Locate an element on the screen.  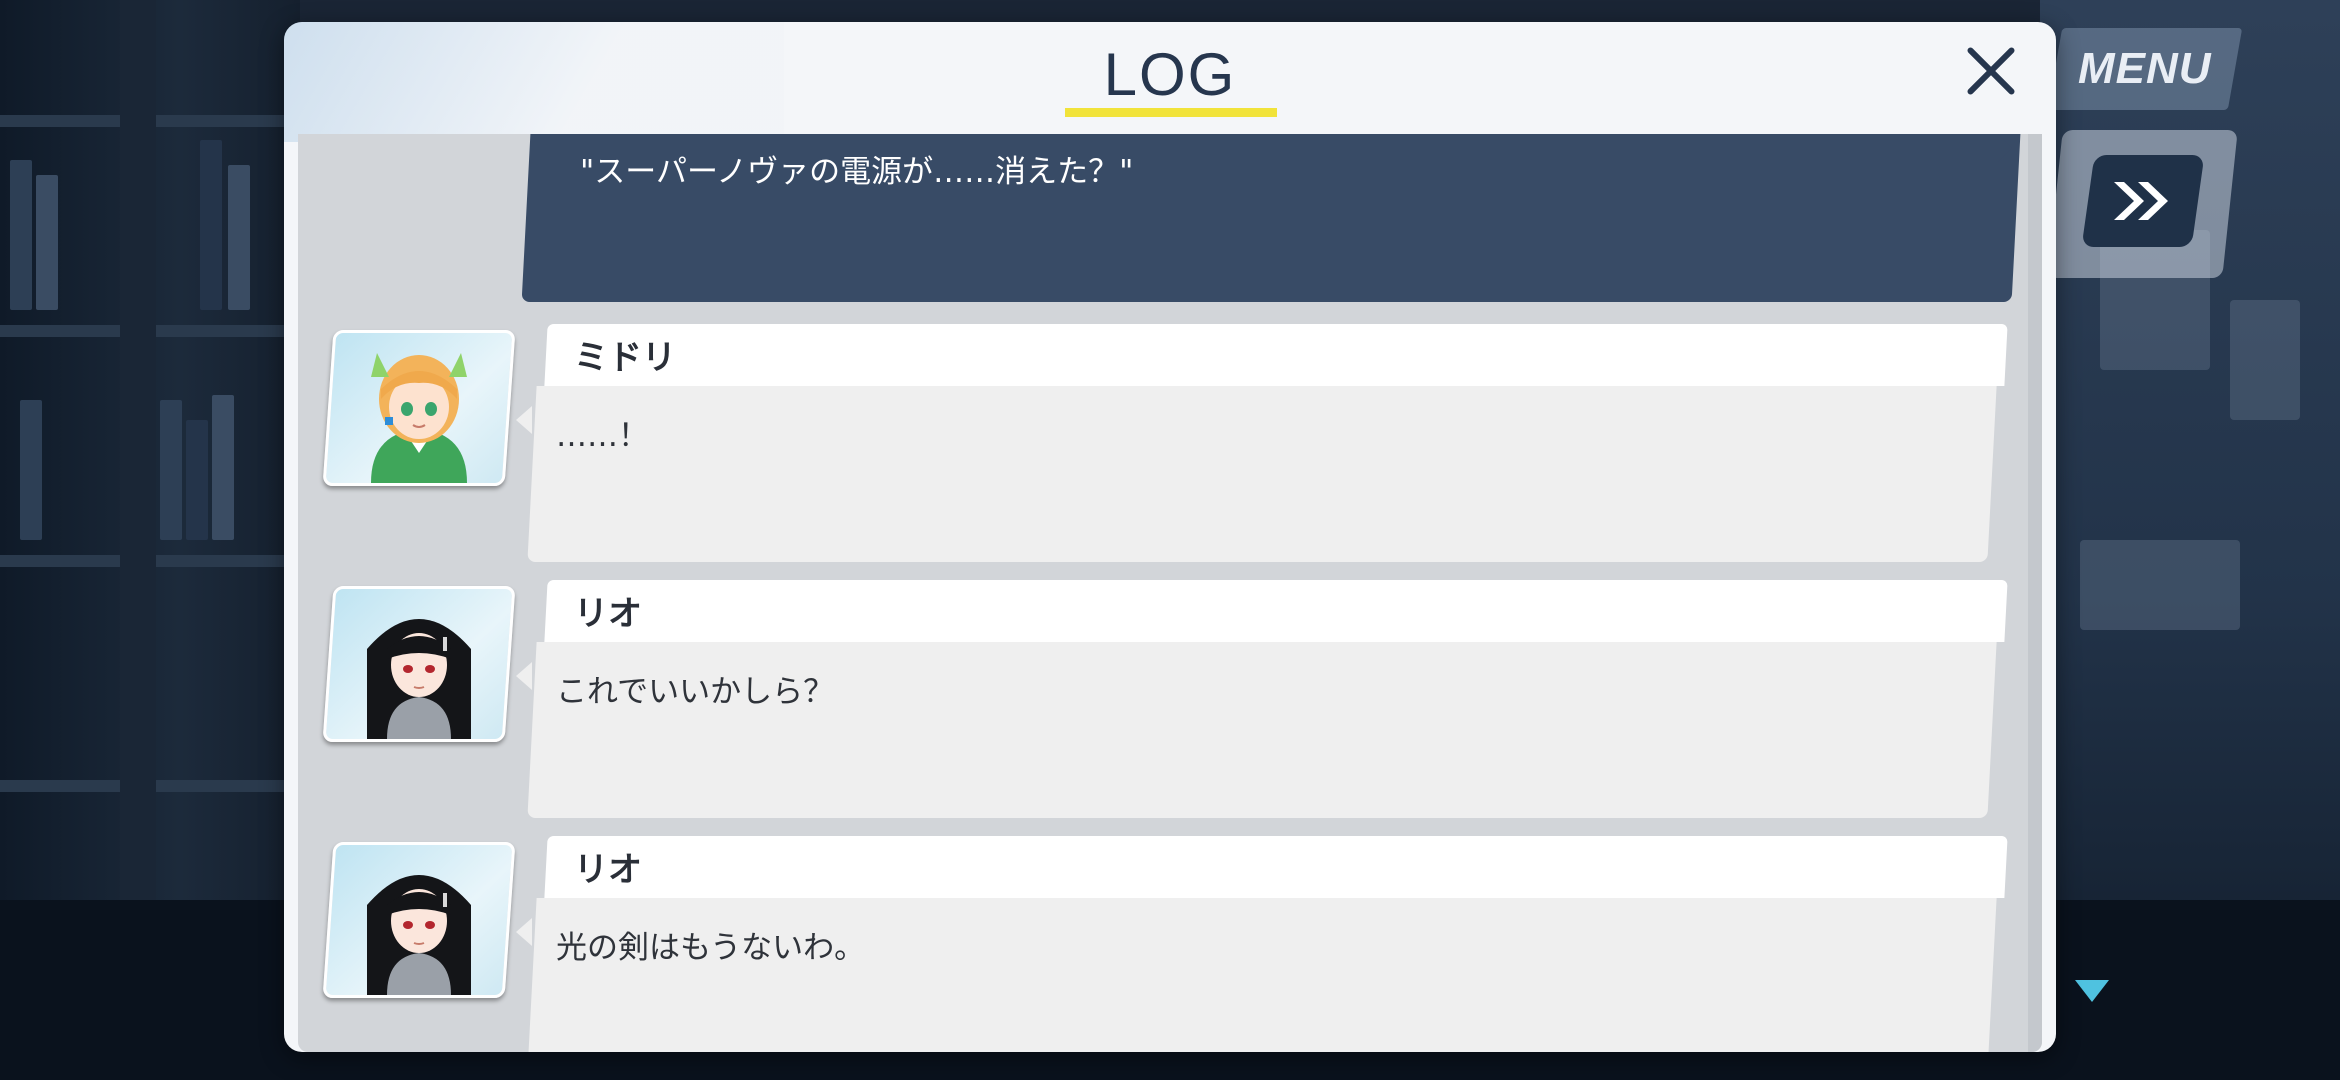
menu-button: MENU is located at coordinates (2145, 69).